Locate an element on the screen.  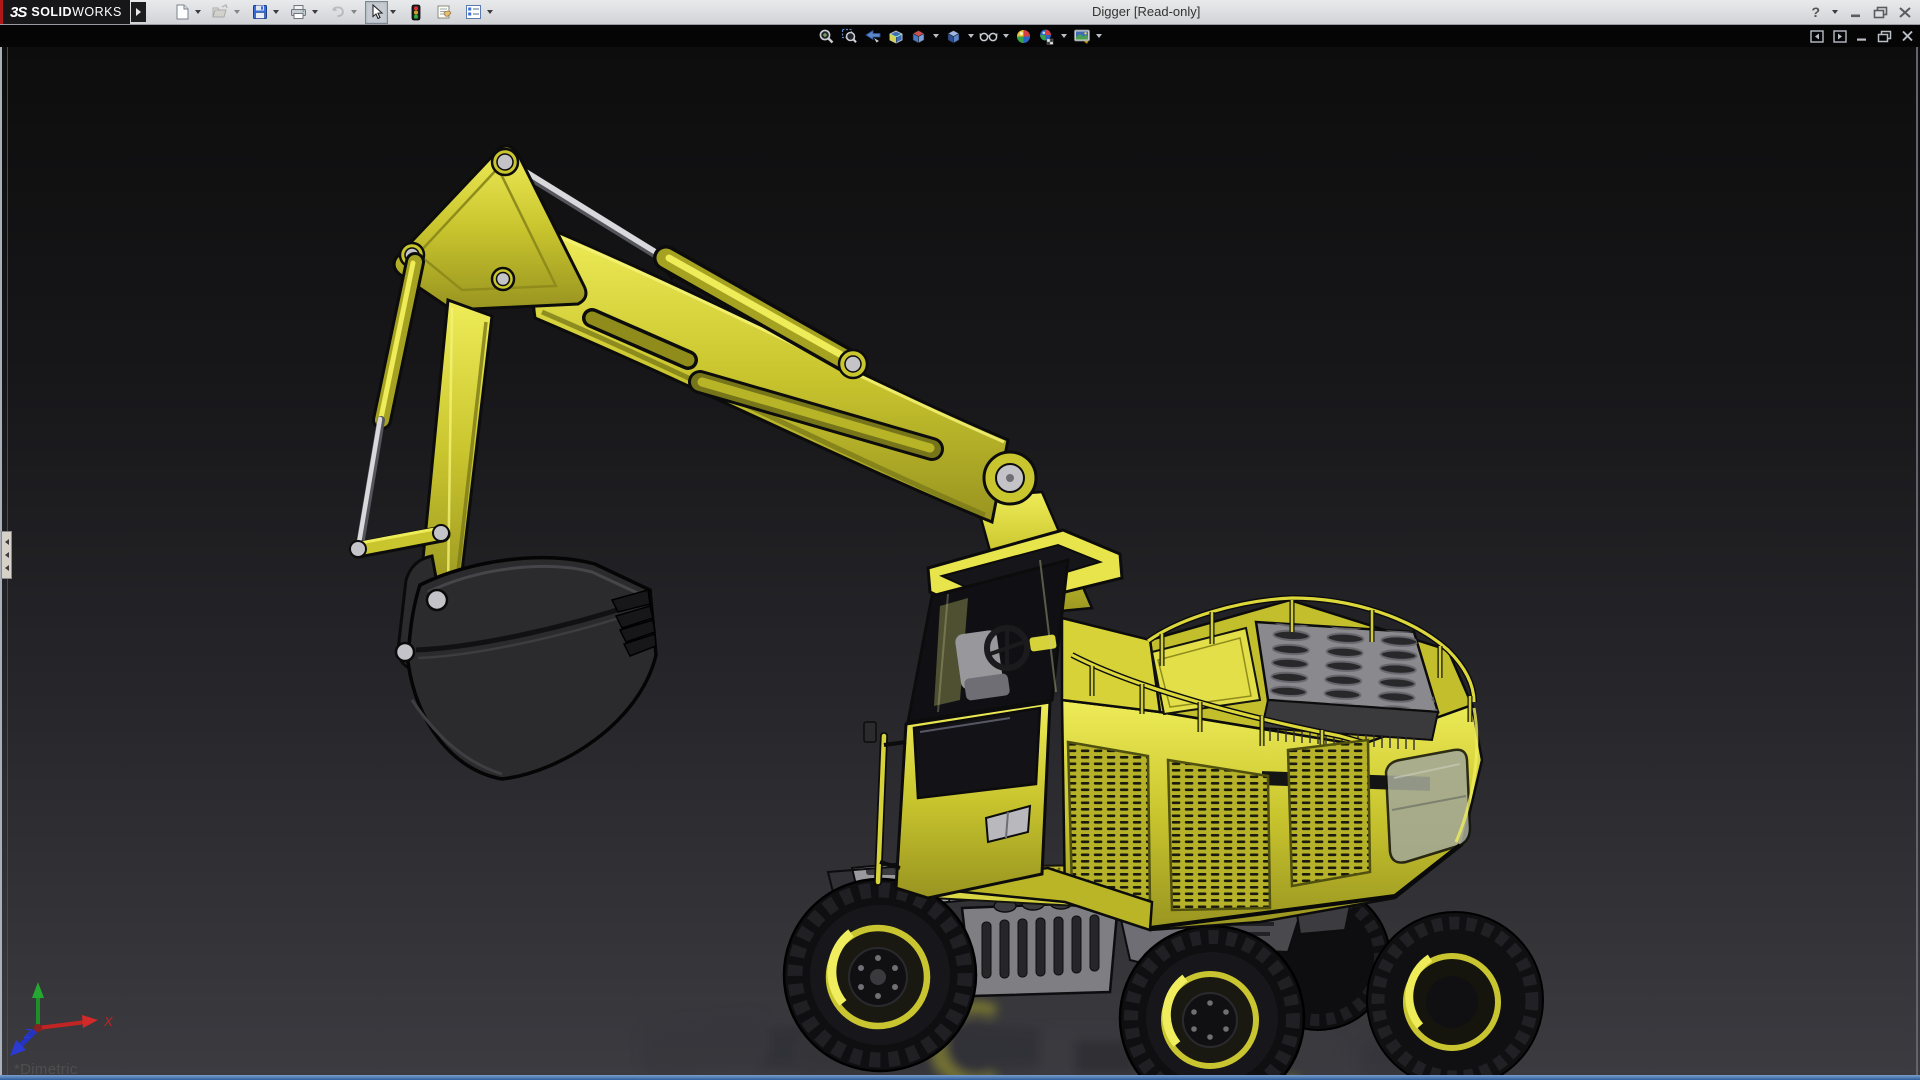
previous-view-button is located at coordinates (872, 36).